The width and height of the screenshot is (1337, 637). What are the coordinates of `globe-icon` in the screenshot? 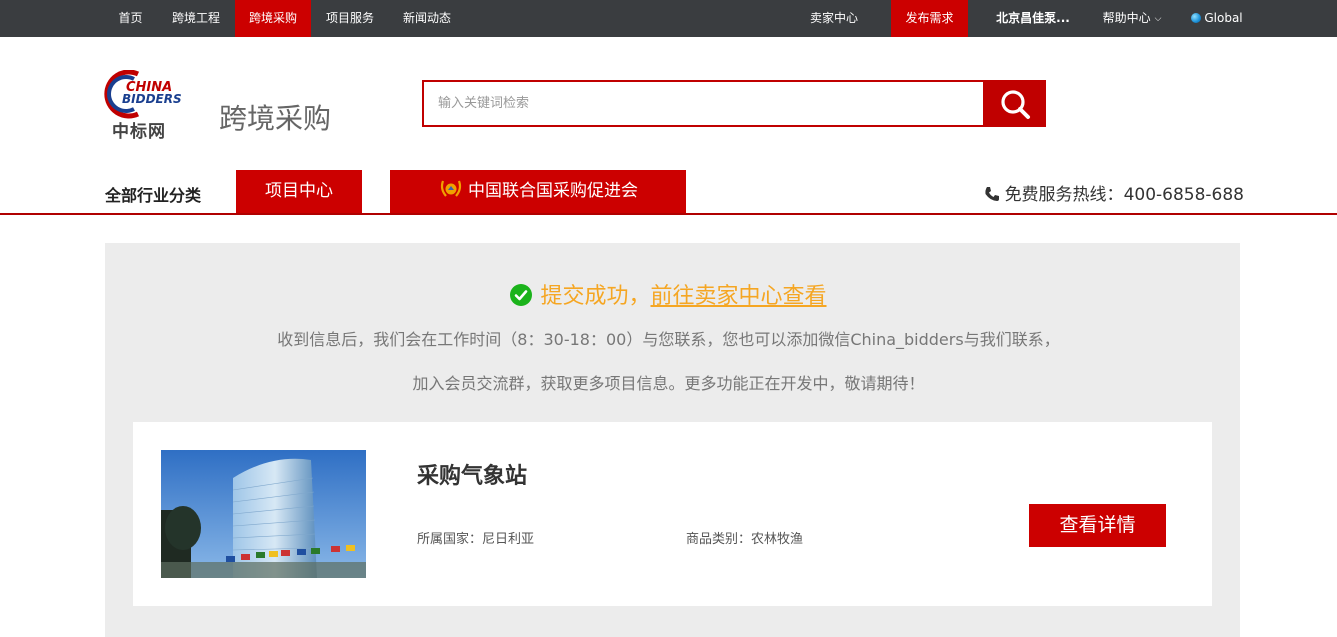 It's located at (1196, 18).